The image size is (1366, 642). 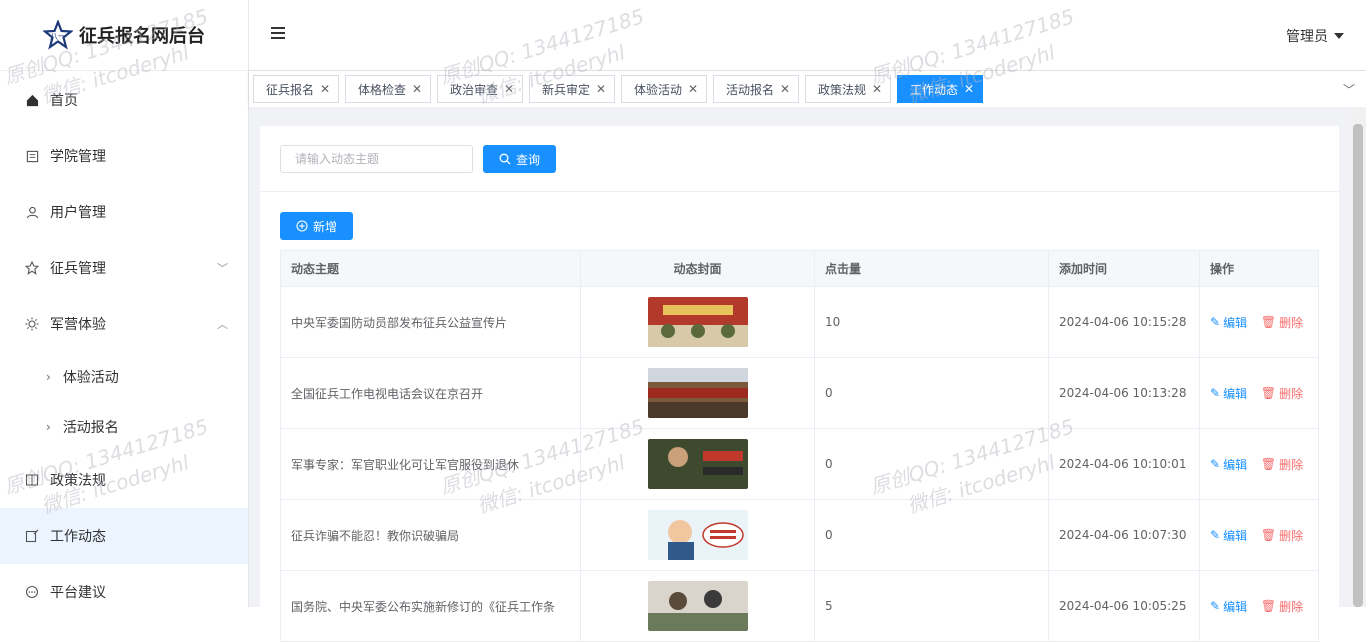 I want to click on chat-icon, so click(x=32, y=592).